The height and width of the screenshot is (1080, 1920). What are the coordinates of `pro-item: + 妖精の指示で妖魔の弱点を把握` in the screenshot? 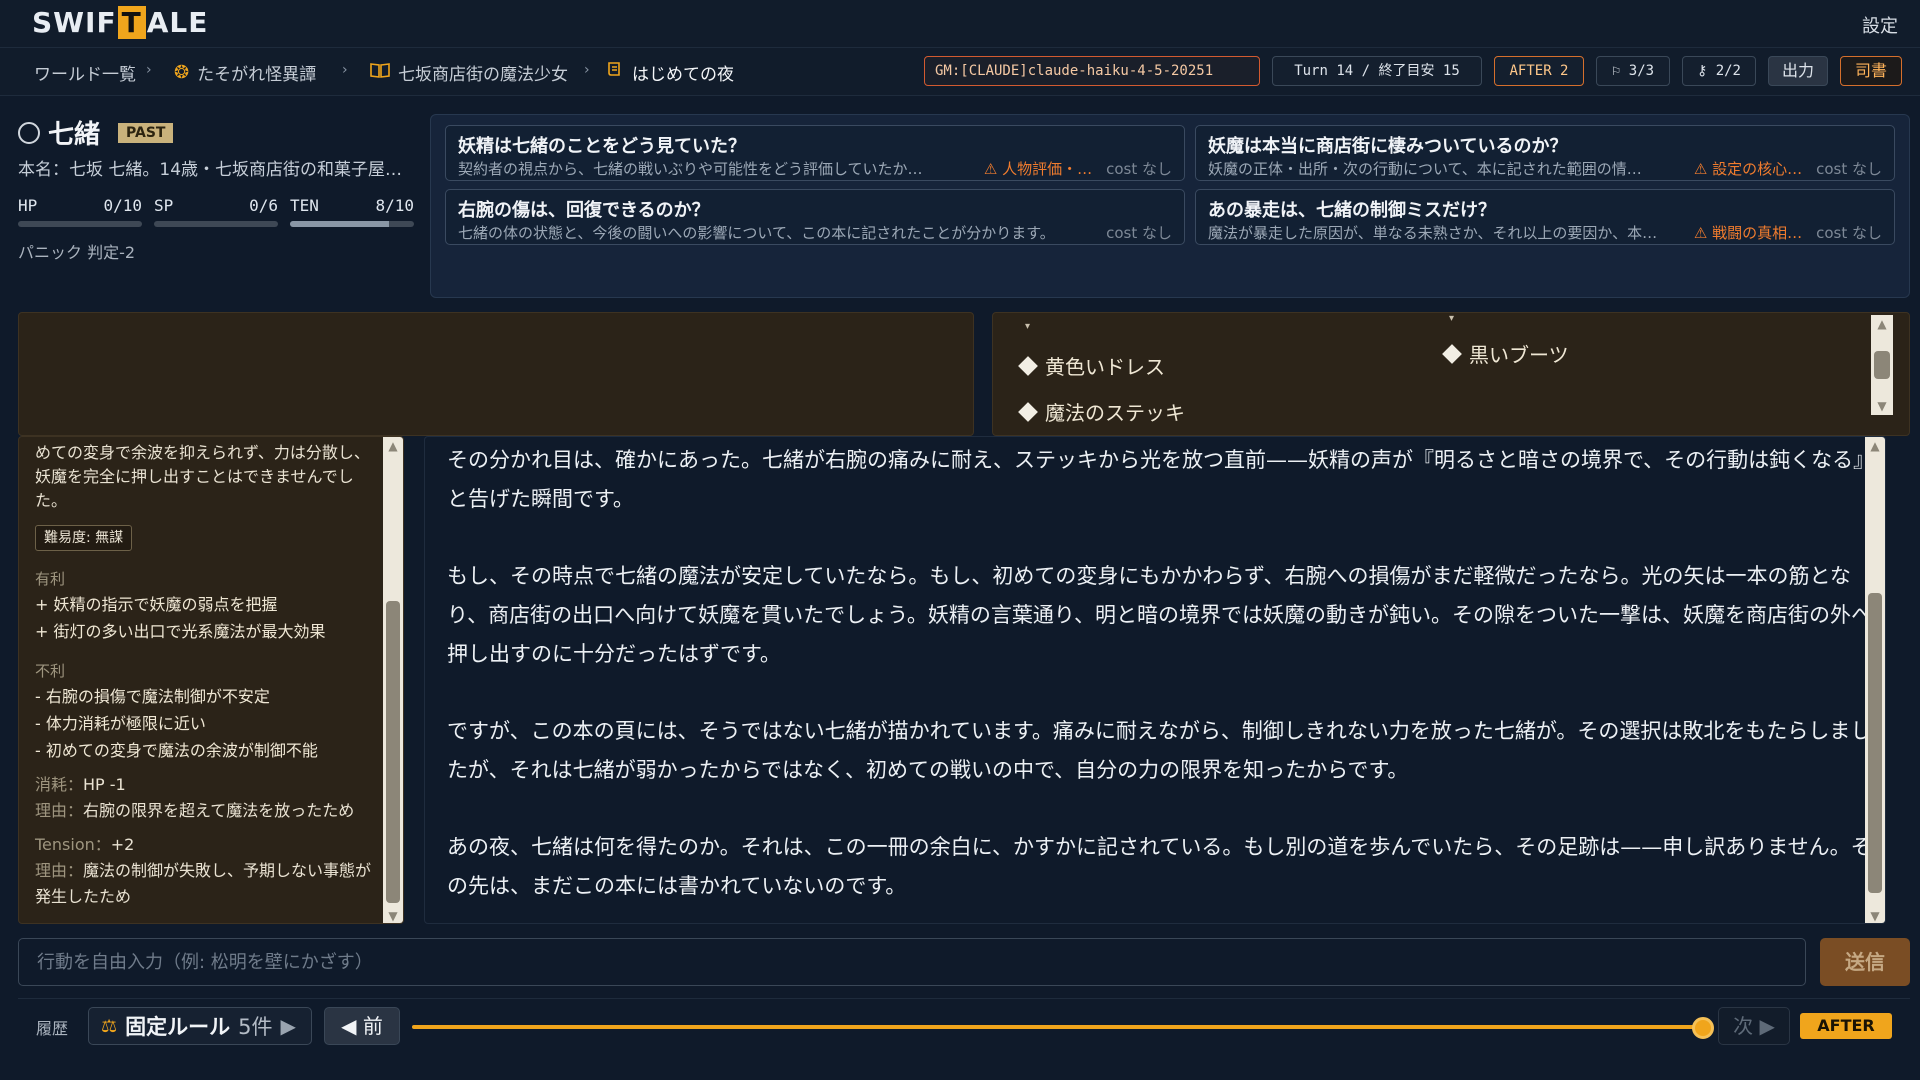 It's located at (156, 604).